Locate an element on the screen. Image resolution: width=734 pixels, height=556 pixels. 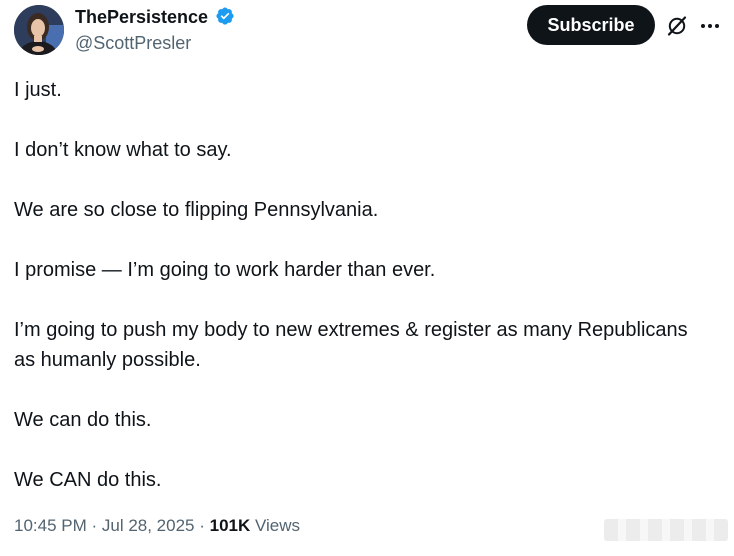
display-name: ThePersistence is located at coordinates (141, 17).